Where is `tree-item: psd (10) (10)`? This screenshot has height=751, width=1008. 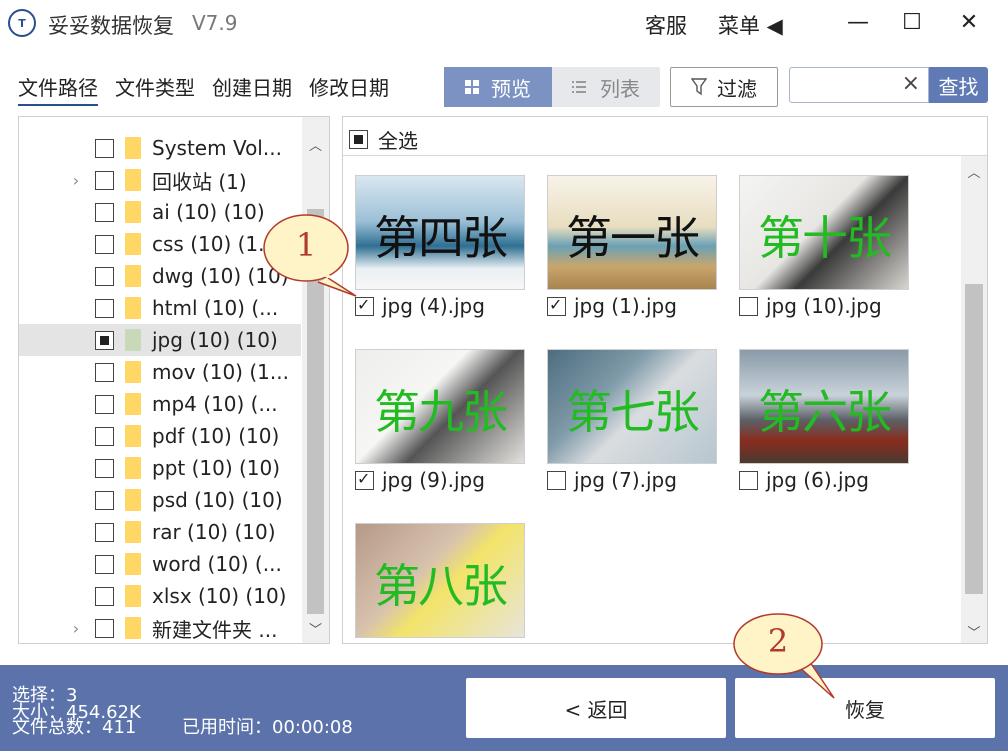 tree-item: psd (10) (10) is located at coordinates (160, 500).